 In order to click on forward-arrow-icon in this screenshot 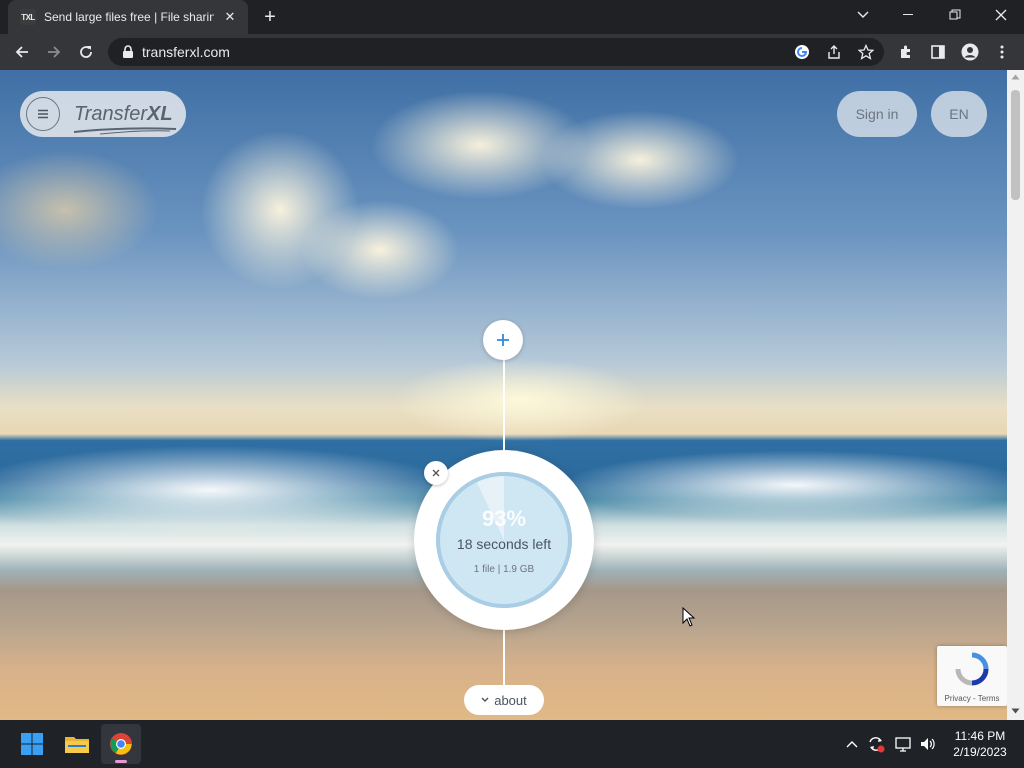, I will do `click(54, 52)`.